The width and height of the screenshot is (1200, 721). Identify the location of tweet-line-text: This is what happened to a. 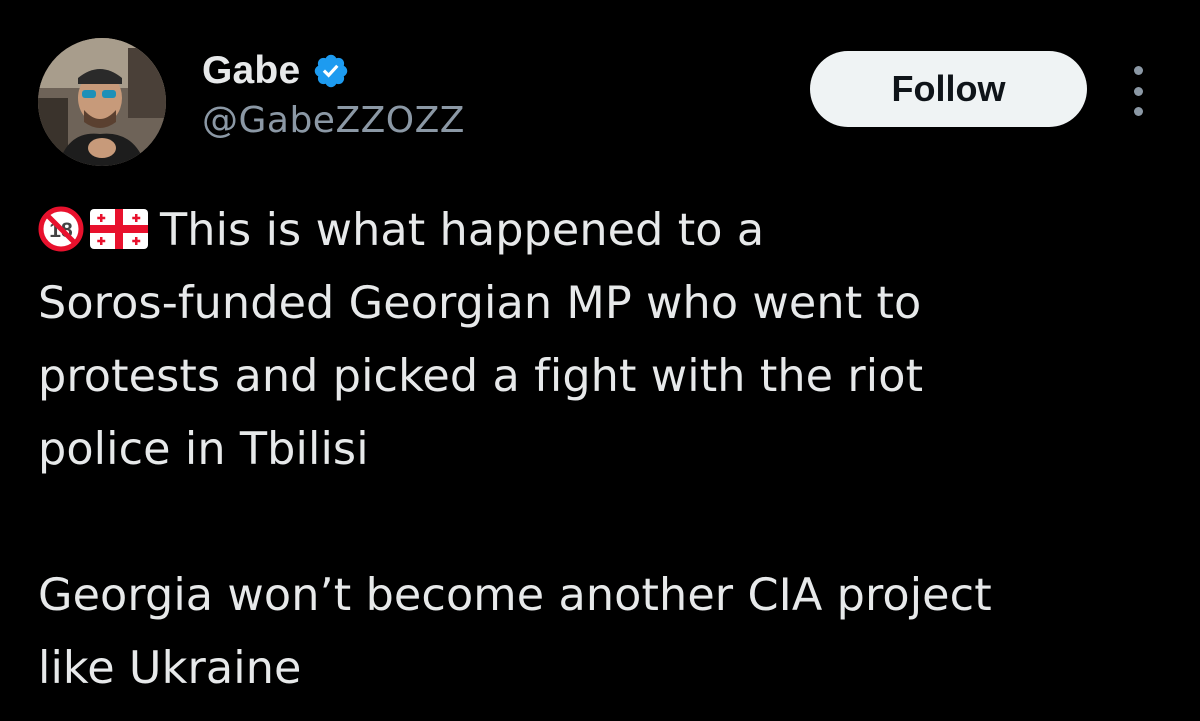
(462, 230).